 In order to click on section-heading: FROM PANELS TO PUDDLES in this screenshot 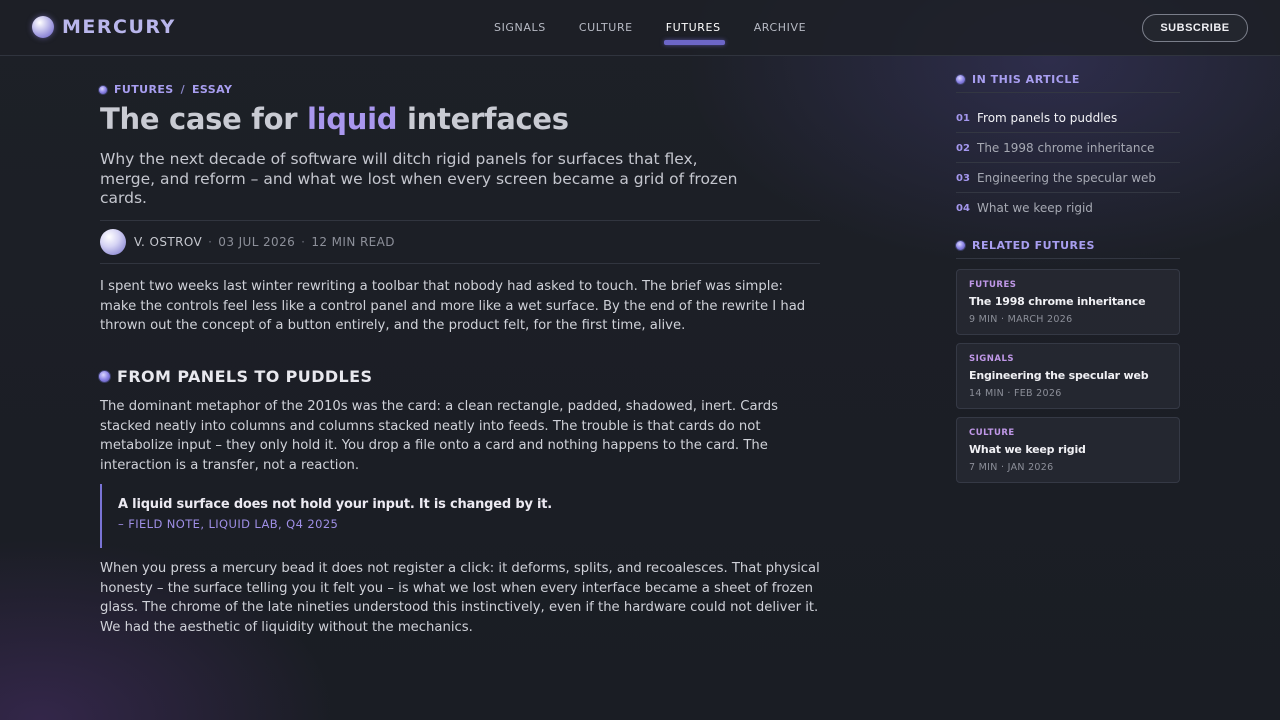, I will do `click(235, 376)`.